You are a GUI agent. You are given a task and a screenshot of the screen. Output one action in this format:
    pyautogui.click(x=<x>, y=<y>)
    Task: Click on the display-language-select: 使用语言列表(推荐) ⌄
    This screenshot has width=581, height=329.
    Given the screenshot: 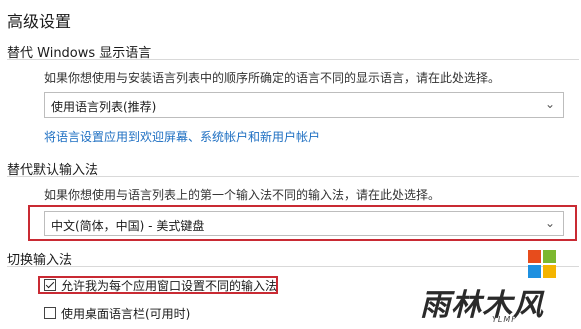 What is the action you would take?
    pyautogui.click(x=304, y=105)
    